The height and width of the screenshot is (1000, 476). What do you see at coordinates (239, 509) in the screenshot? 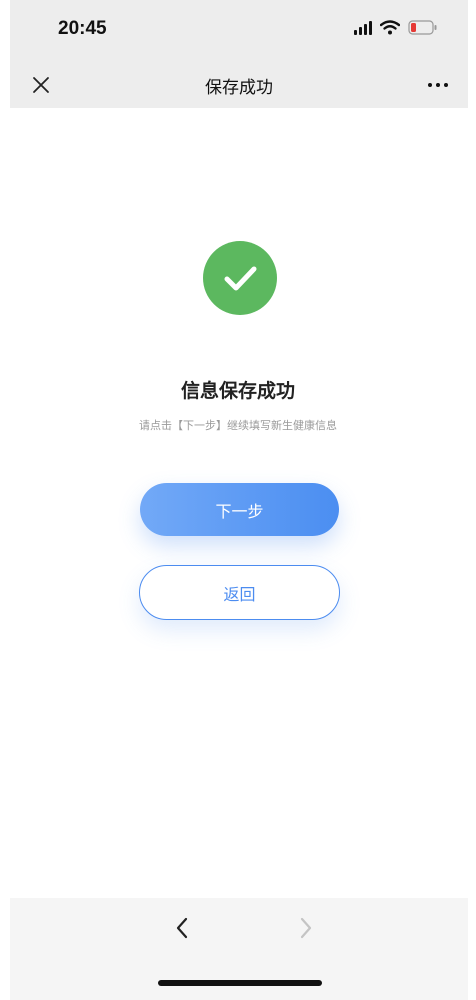
I see `next-step-button: 下一步` at bounding box center [239, 509].